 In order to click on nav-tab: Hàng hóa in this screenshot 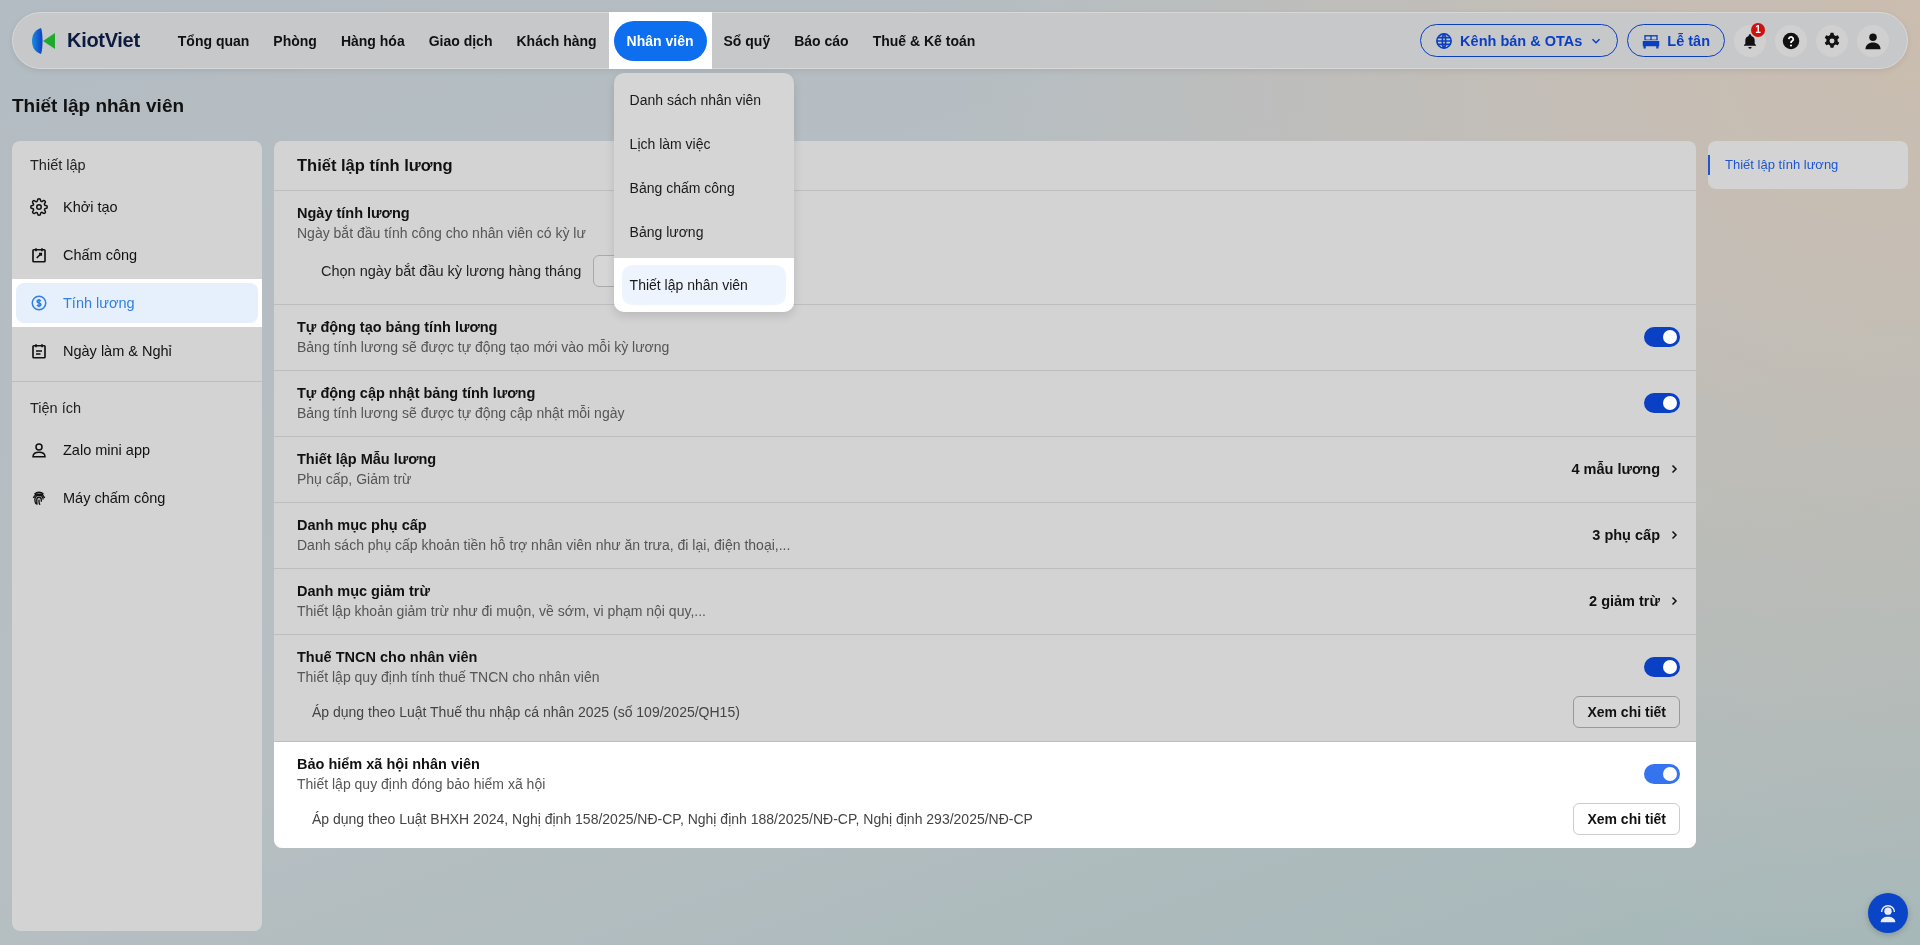, I will do `click(372, 40)`.